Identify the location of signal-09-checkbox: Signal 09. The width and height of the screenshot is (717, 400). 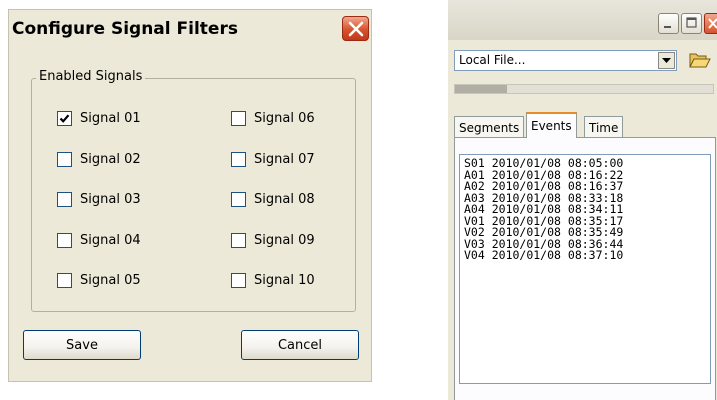
(273, 240).